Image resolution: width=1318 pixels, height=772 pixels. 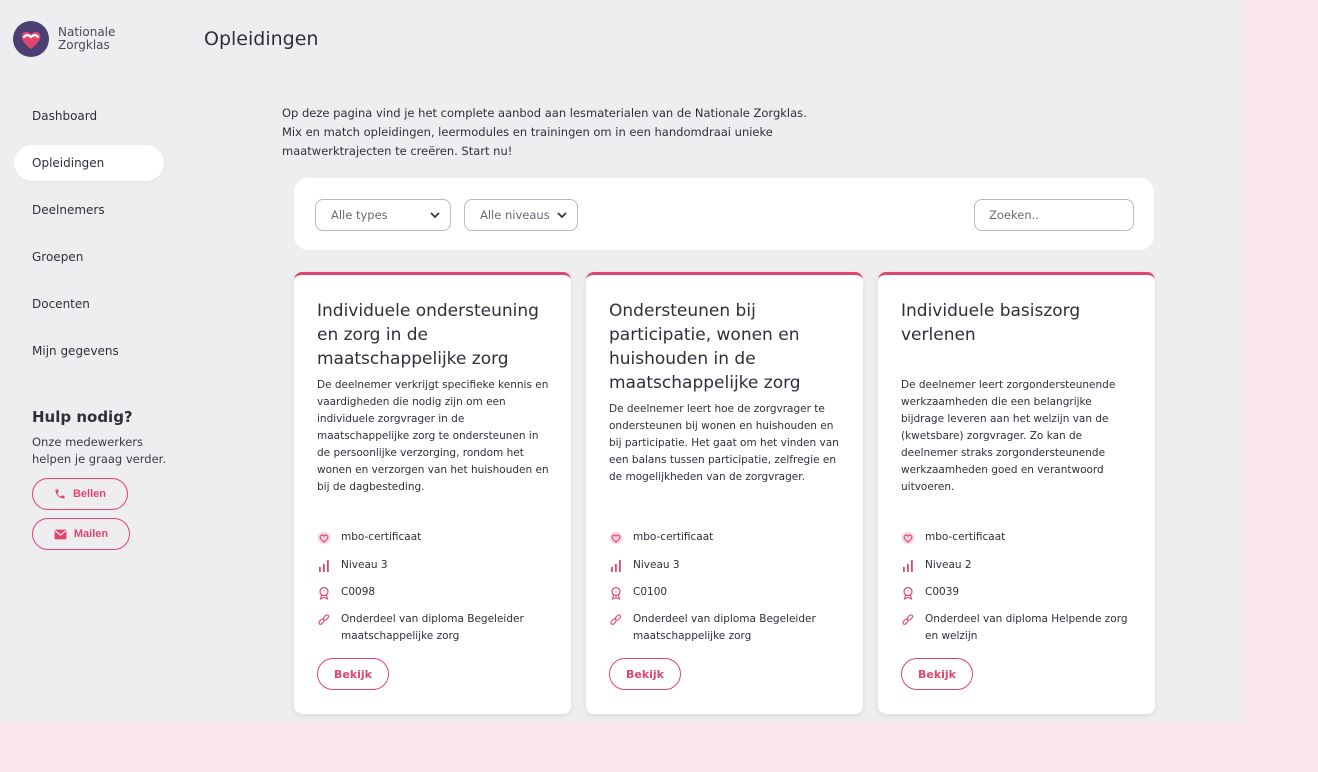 I want to click on course-level: Niveau 2, so click(x=1021, y=565).